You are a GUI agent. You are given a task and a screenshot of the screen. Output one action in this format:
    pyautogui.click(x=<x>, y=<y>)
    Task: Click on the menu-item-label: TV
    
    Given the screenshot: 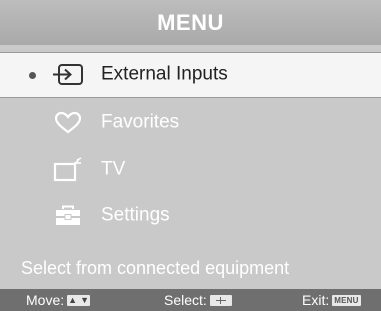 What is the action you would take?
    pyautogui.click(x=113, y=169)
    